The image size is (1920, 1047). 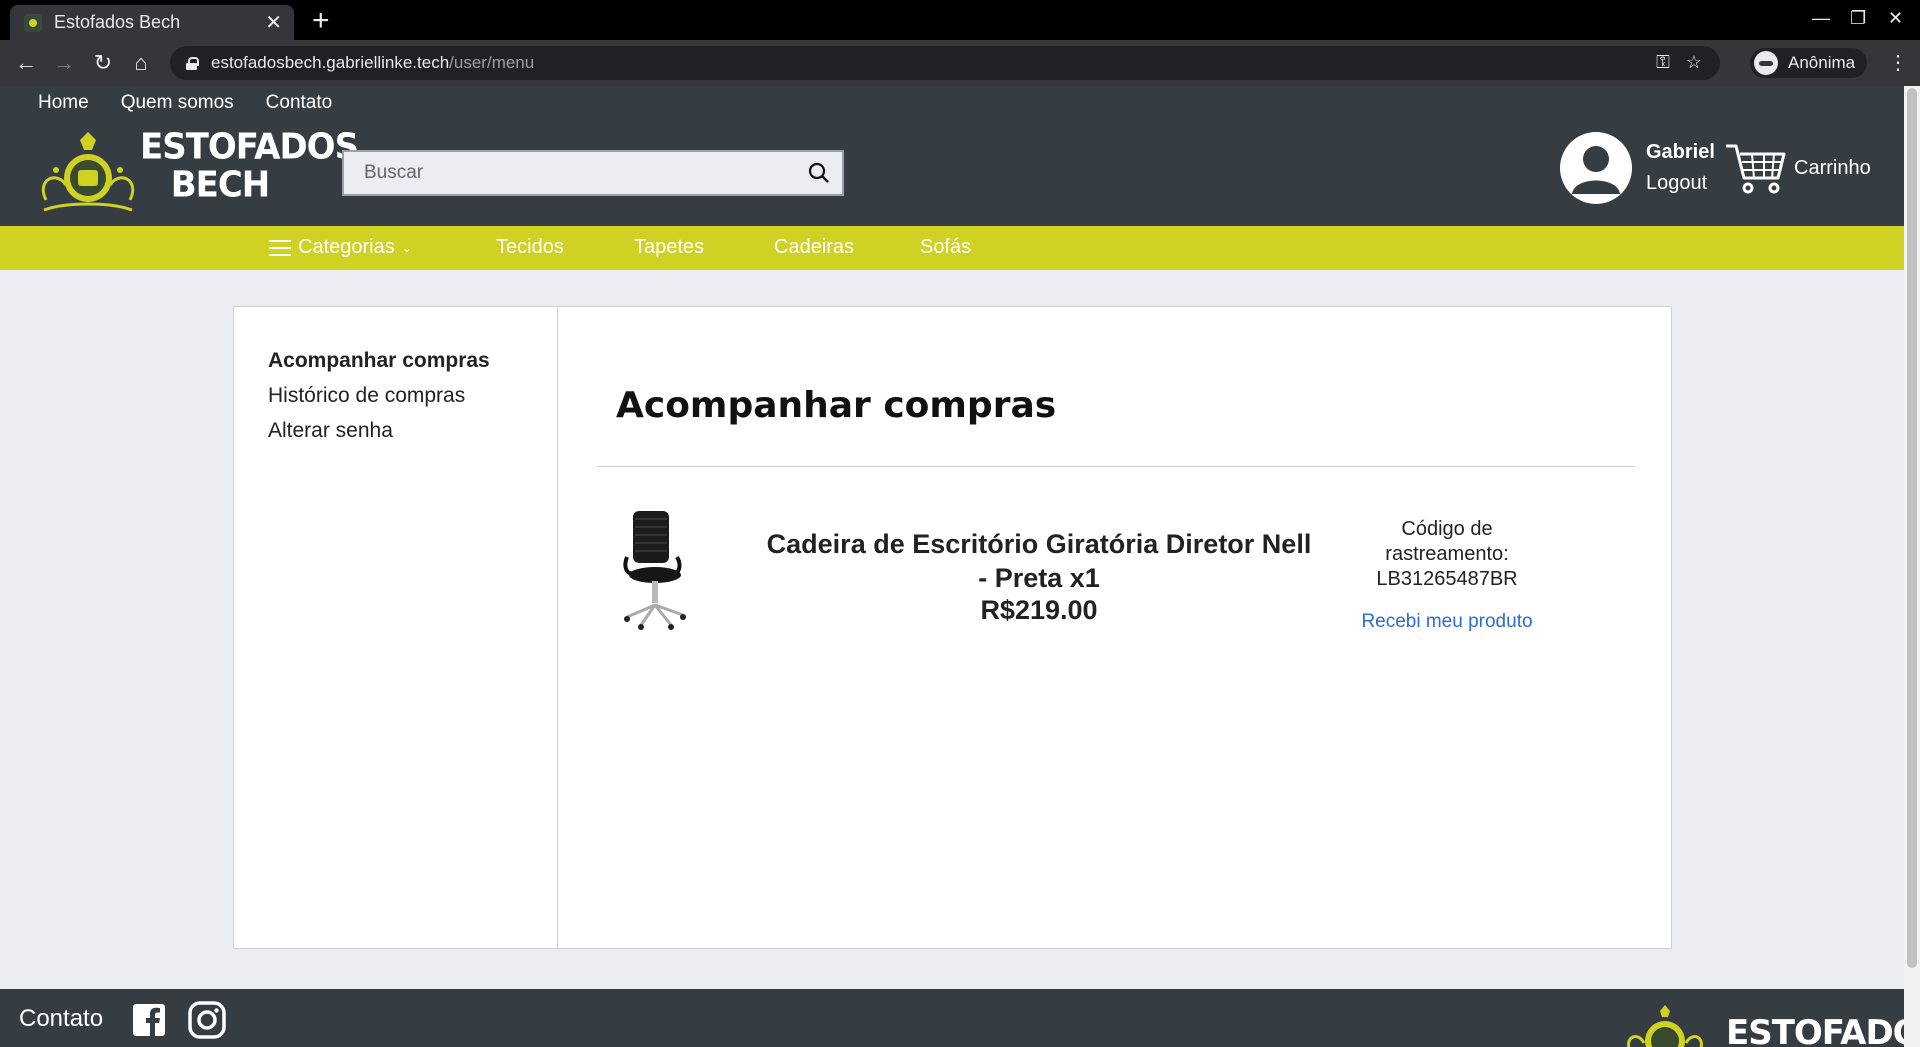 I want to click on top-nav: Home Quem somos Contato, so click(x=185, y=103).